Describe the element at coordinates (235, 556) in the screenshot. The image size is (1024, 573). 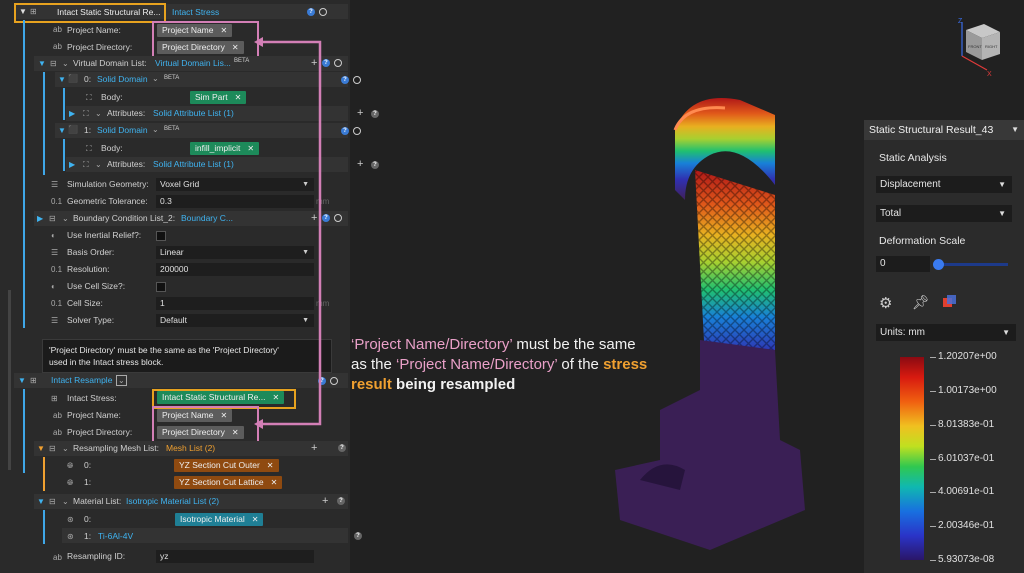
I see `resampling-id-input: yz` at that location.